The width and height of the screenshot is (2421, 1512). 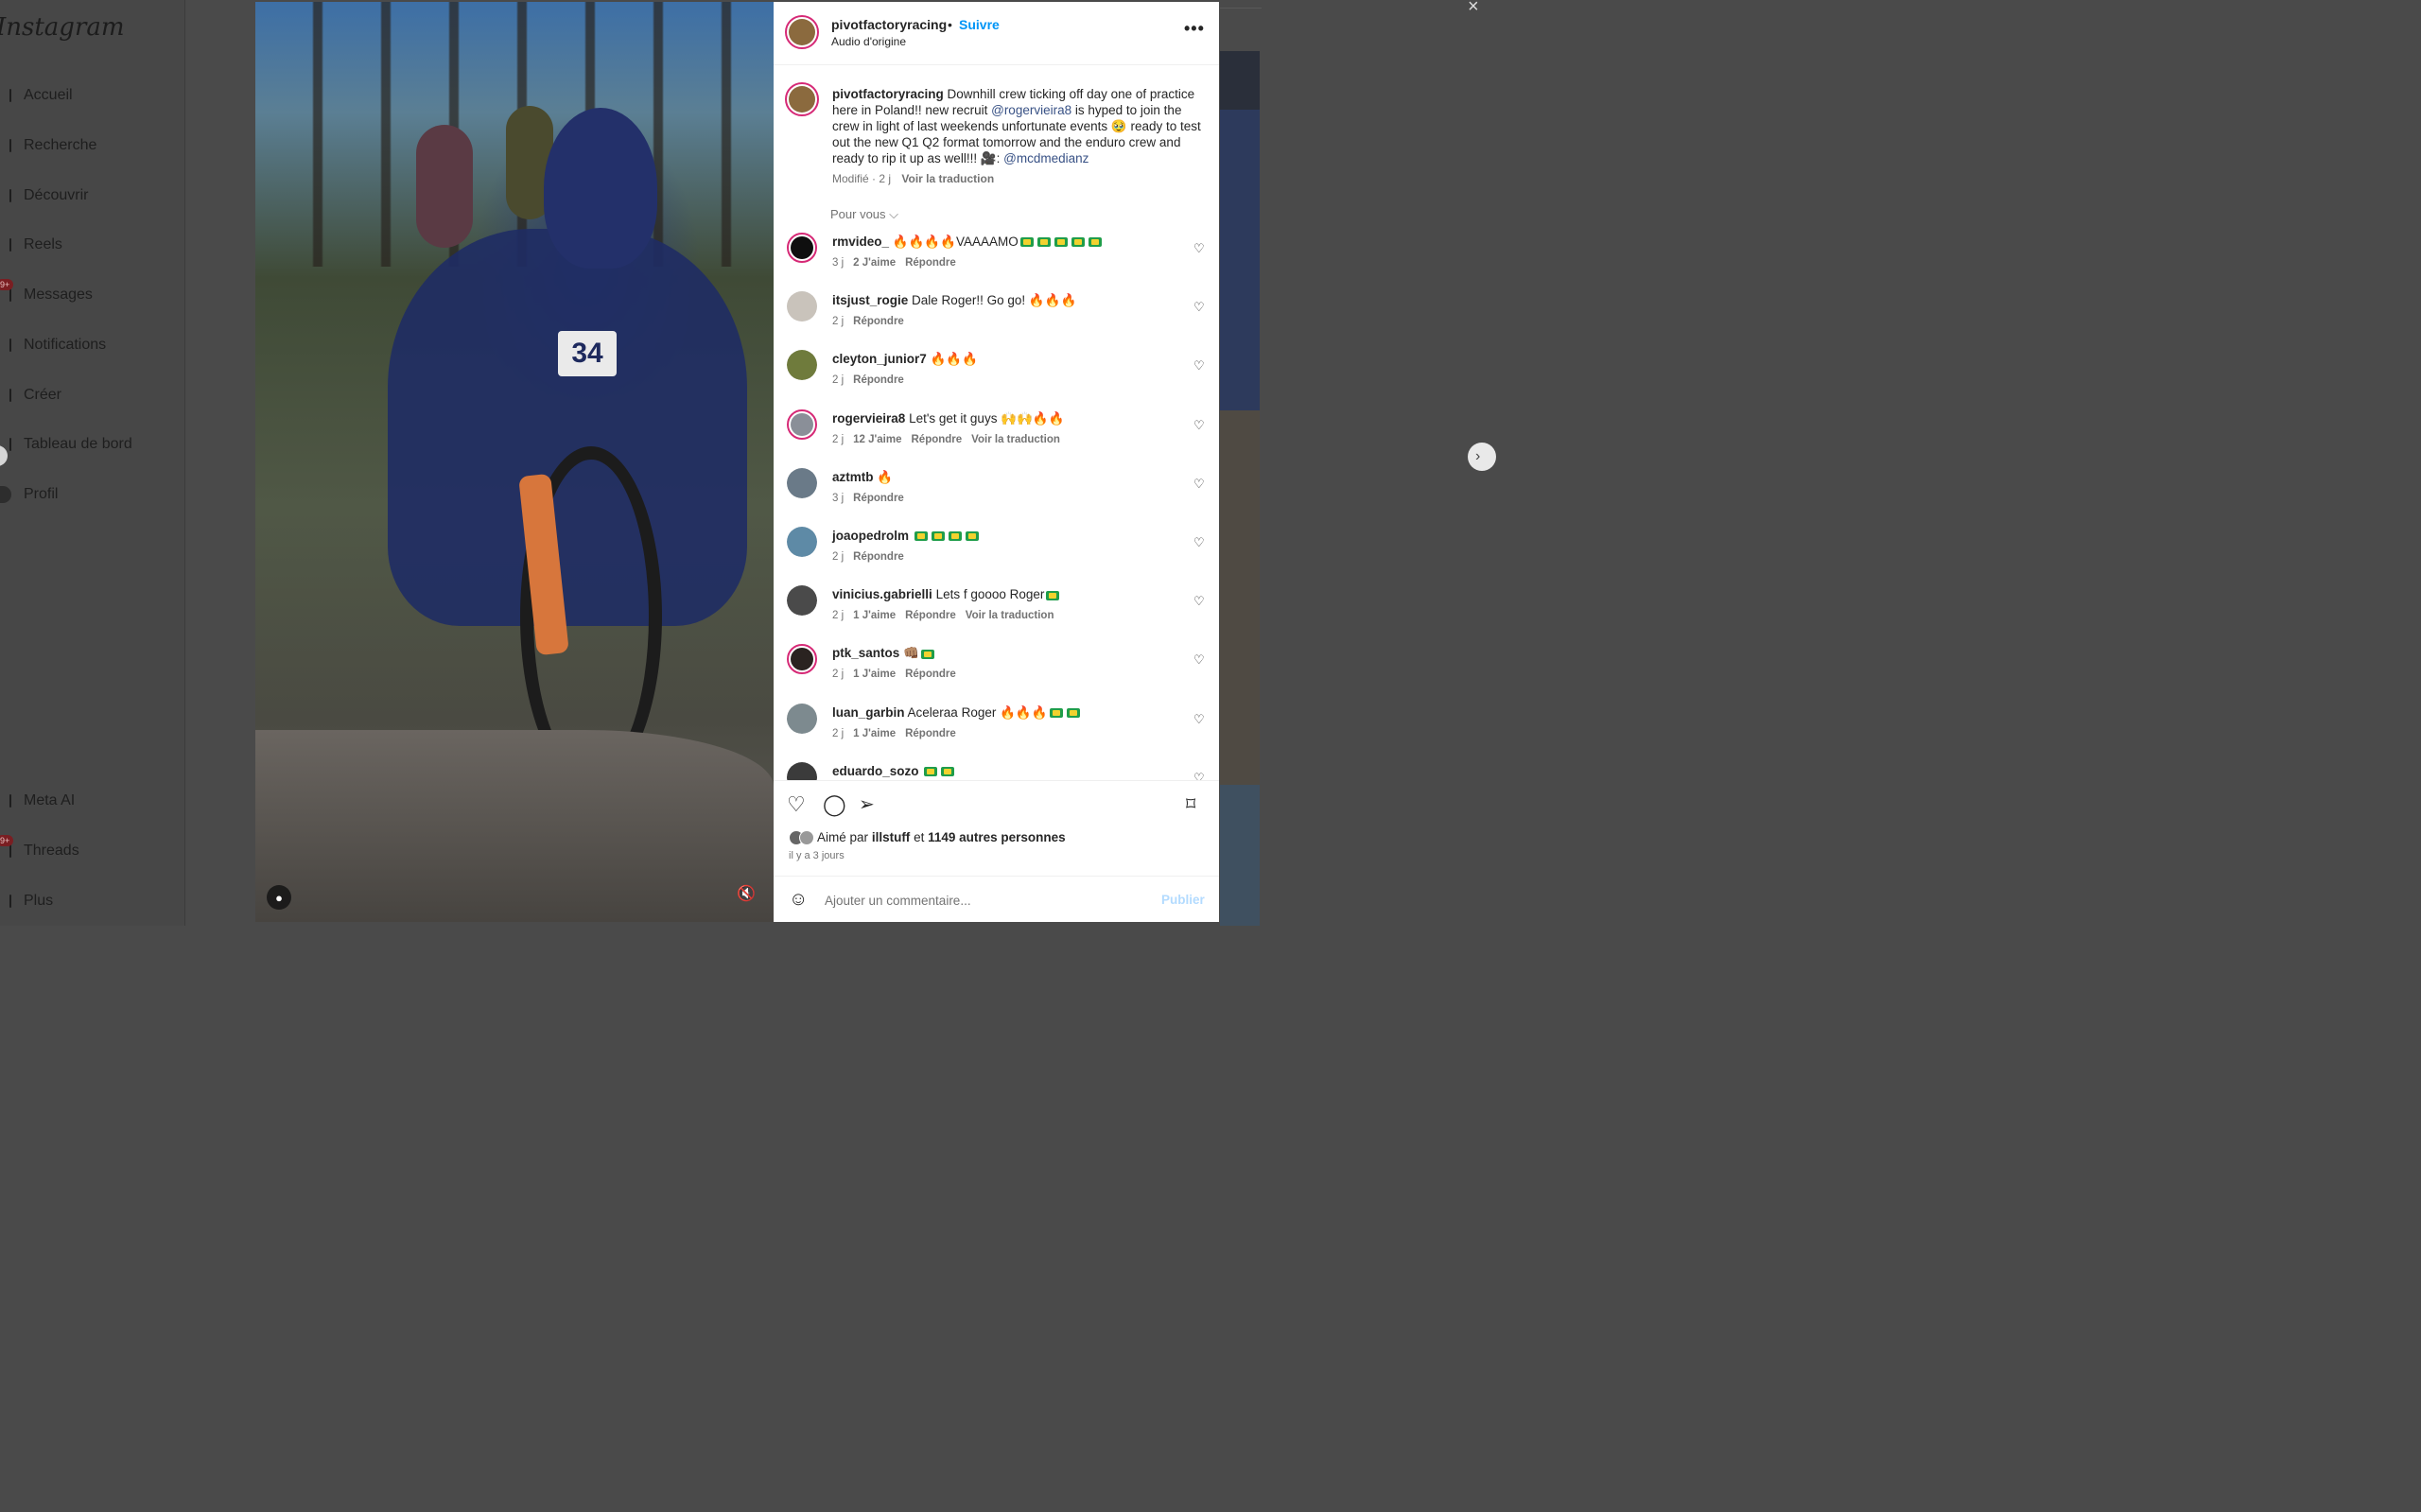 What do you see at coordinates (853, 477) in the screenshot?
I see `commenter-username: aztmtb` at bounding box center [853, 477].